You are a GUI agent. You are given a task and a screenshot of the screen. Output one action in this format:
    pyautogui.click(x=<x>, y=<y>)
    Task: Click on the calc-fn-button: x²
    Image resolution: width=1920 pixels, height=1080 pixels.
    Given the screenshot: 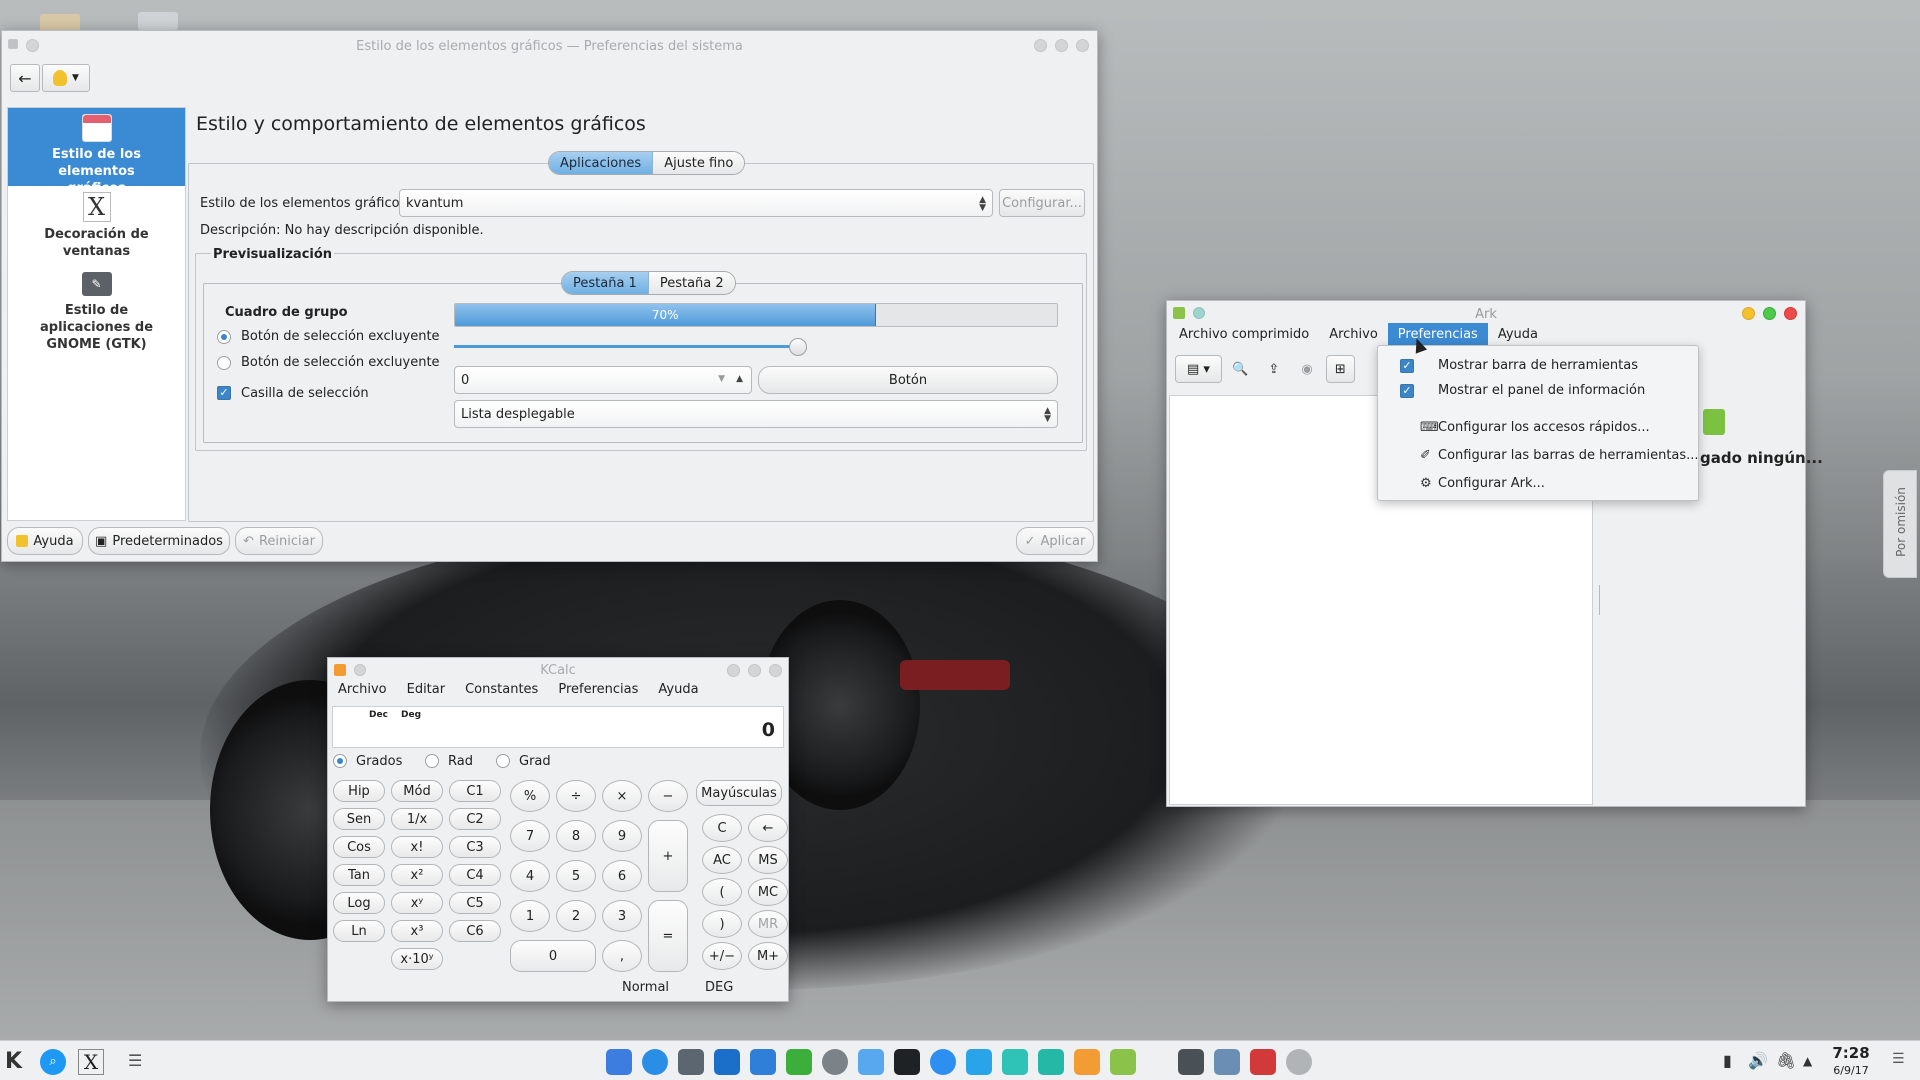 What is the action you would take?
    pyautogui.click(x=417, y=875)
    